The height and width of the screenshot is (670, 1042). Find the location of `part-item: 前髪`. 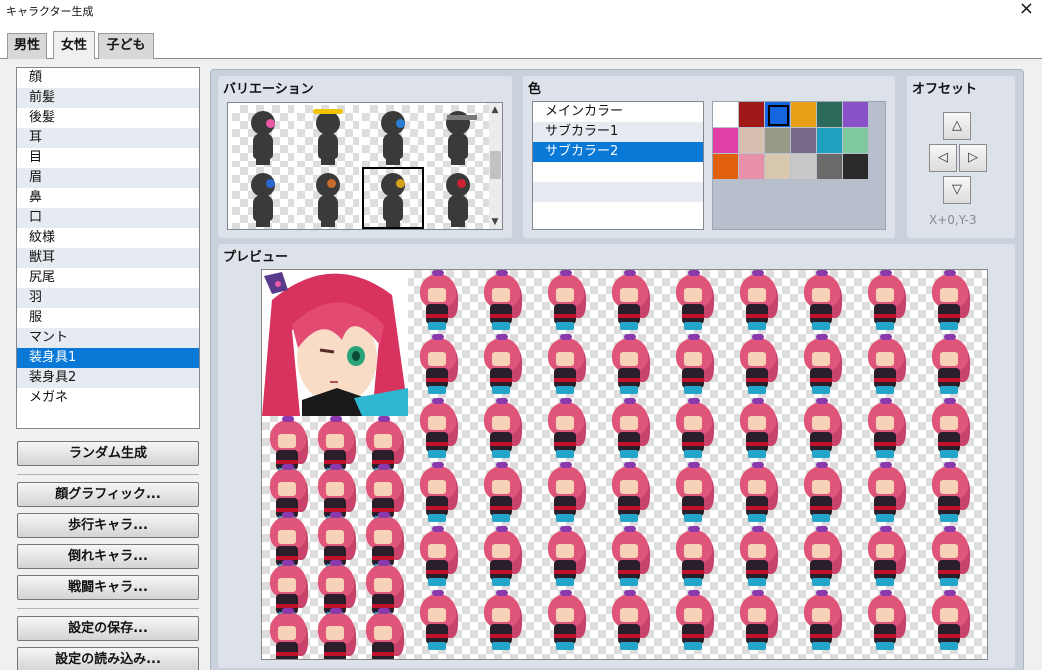

part-item: 前髪 is located at coordinates (108, 98).